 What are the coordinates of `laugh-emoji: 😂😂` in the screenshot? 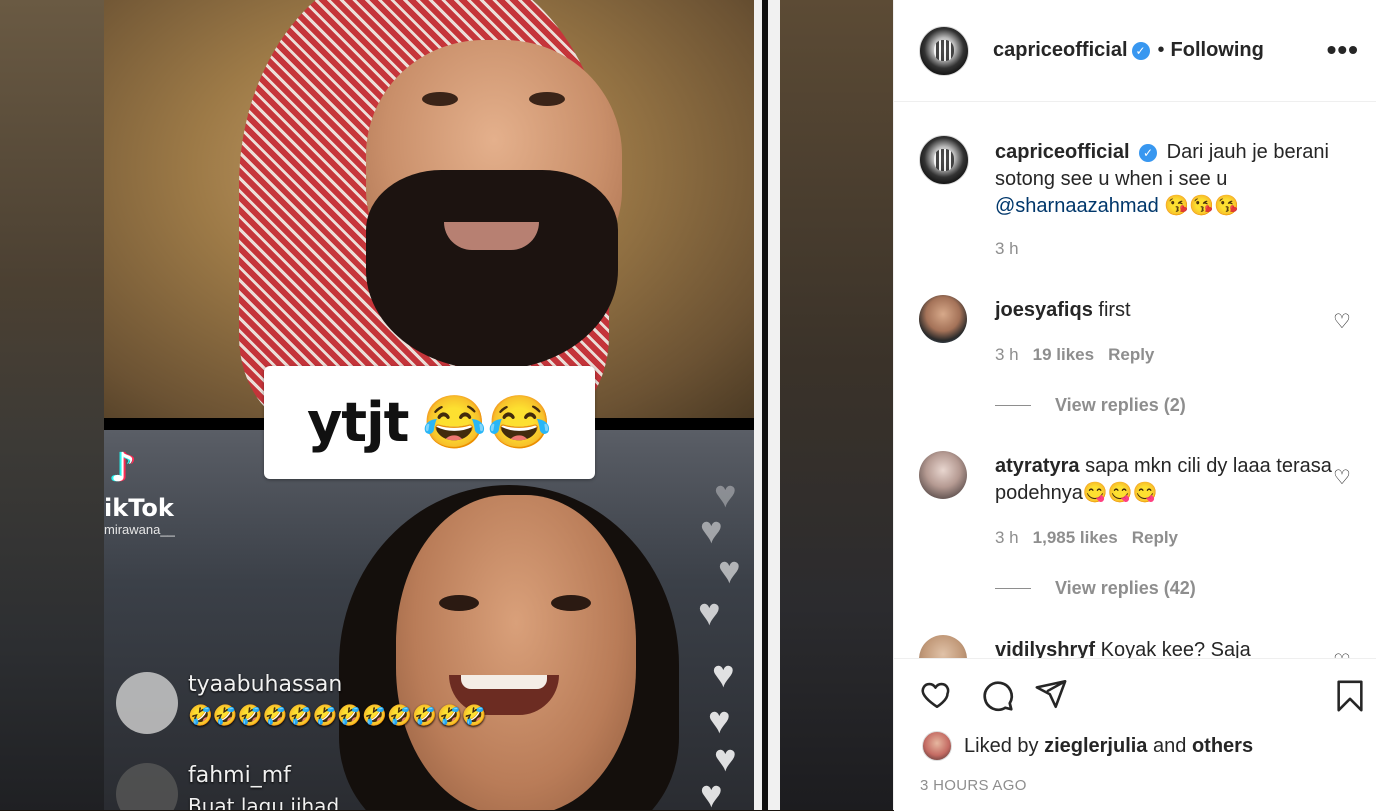 It's located at (487, 422).